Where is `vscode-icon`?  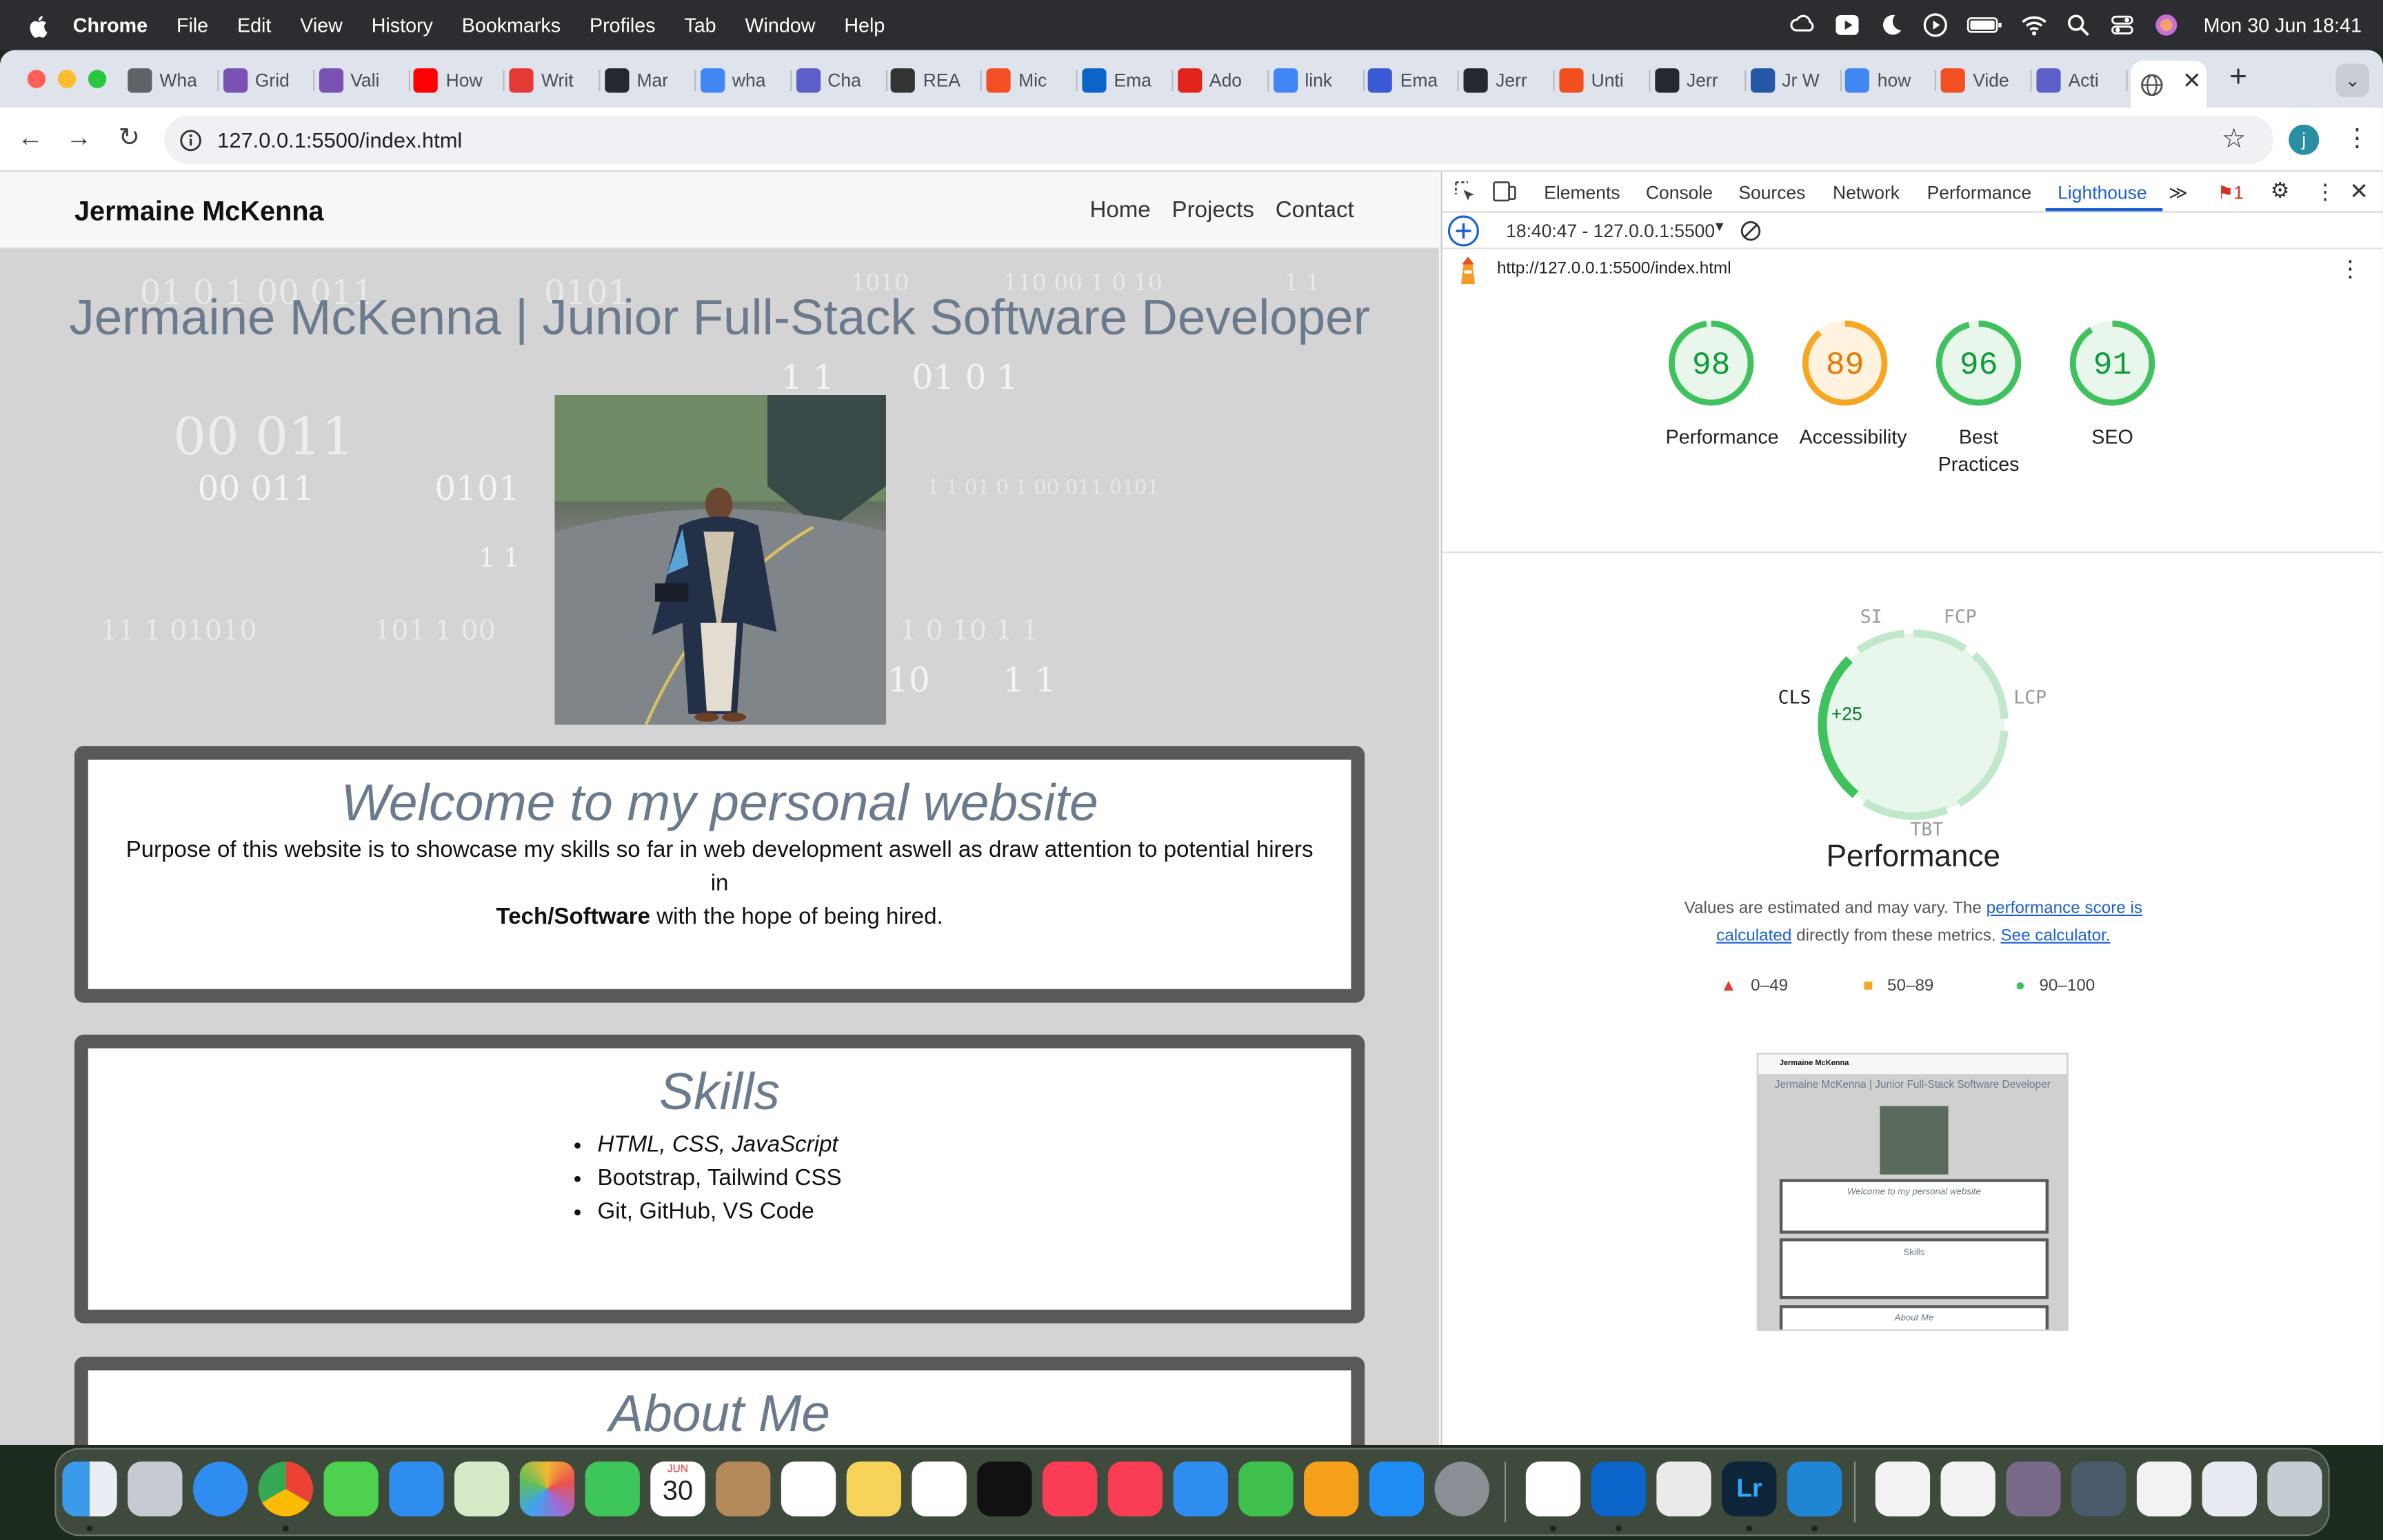 vscode-icon is located at coordinates (1814, 1489).